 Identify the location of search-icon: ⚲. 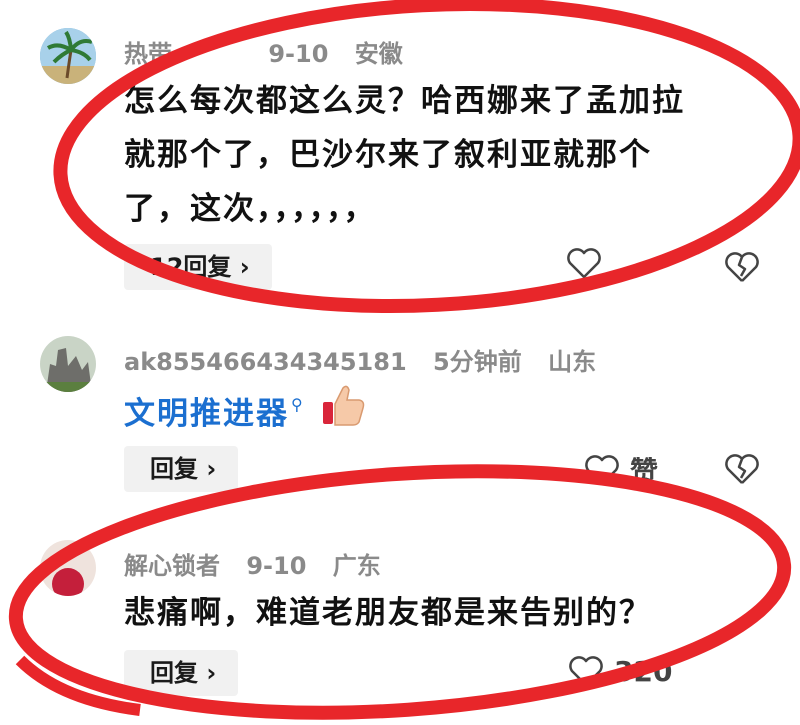
(298, 405).